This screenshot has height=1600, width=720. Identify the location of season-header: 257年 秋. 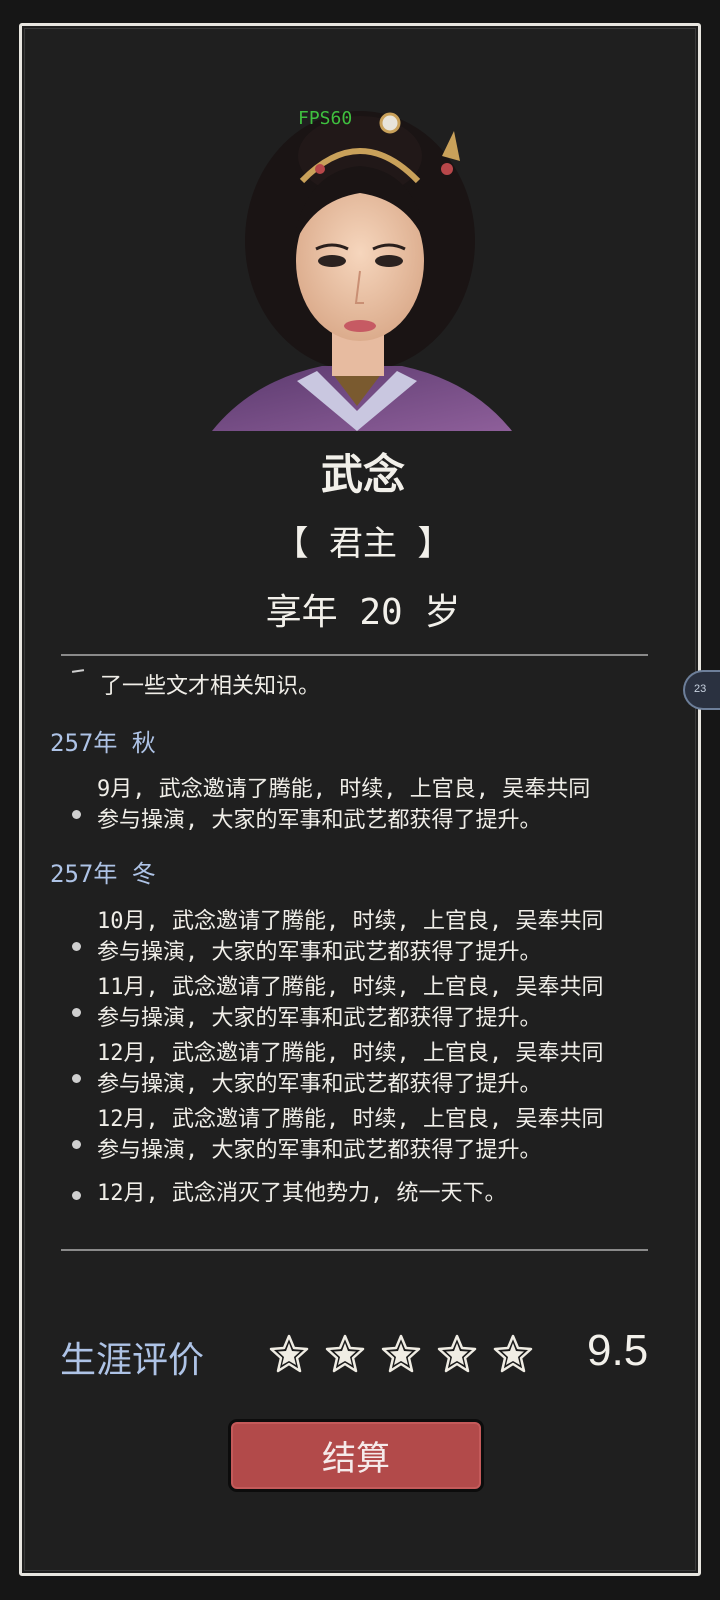
(103, 743).